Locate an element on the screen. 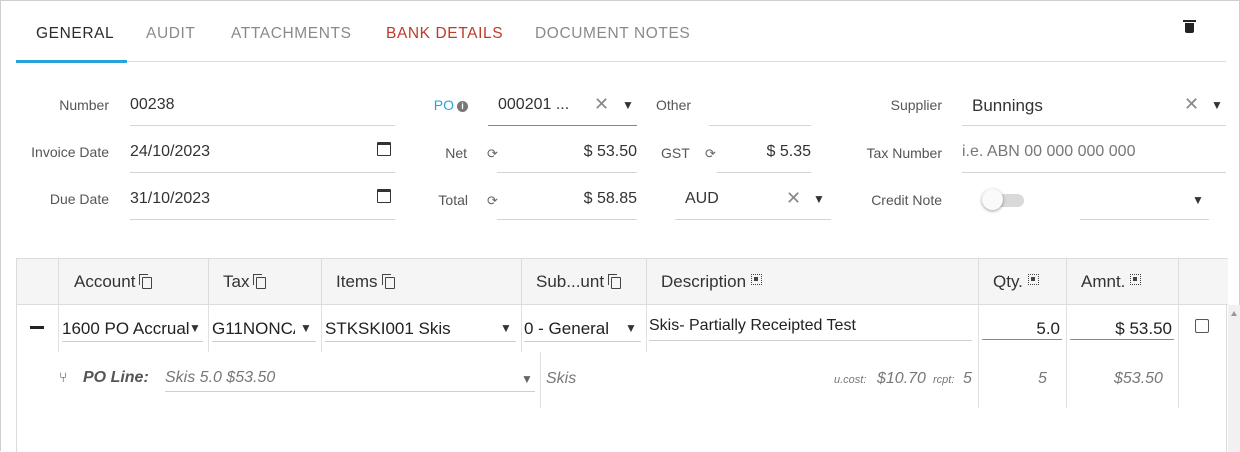  trash-icon is located at coordinates (1189, 26).